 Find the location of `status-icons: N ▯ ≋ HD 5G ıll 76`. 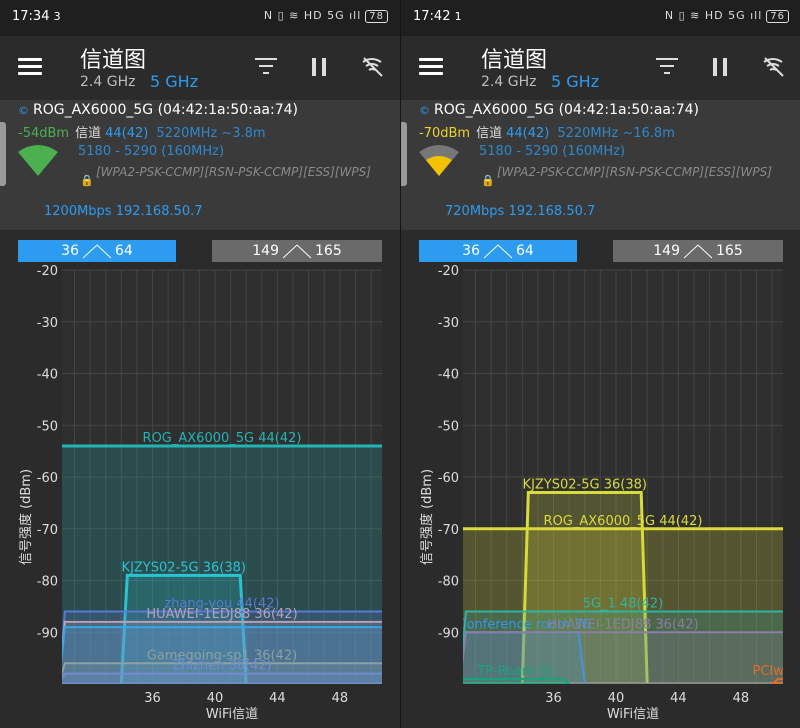

status-icons: N ▯ ≋ HD 5G ıll 76 is located at coordinates (727, 16).